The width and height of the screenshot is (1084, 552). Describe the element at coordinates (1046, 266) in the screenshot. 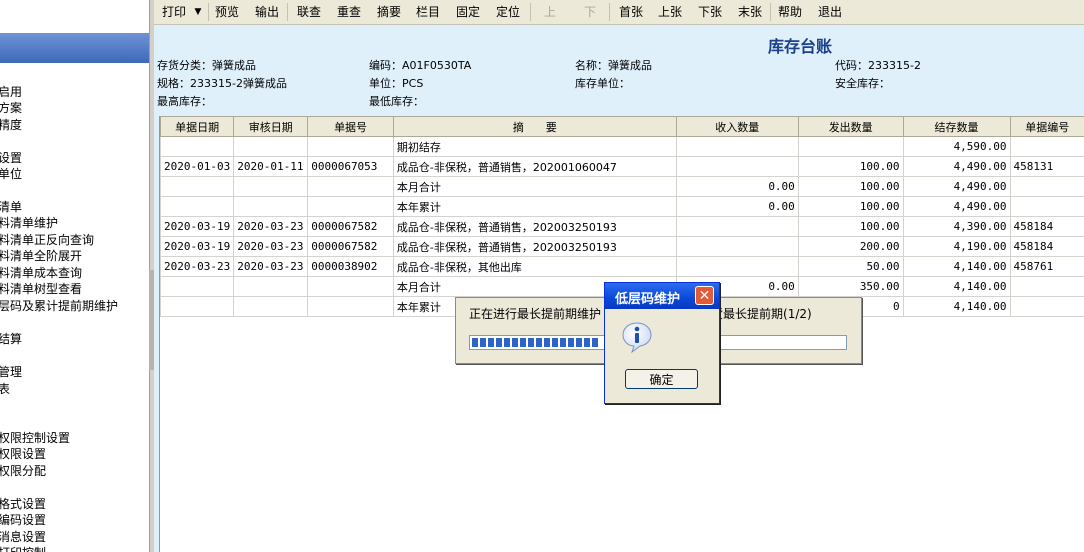

I see `table-cell: 458761` at that location.